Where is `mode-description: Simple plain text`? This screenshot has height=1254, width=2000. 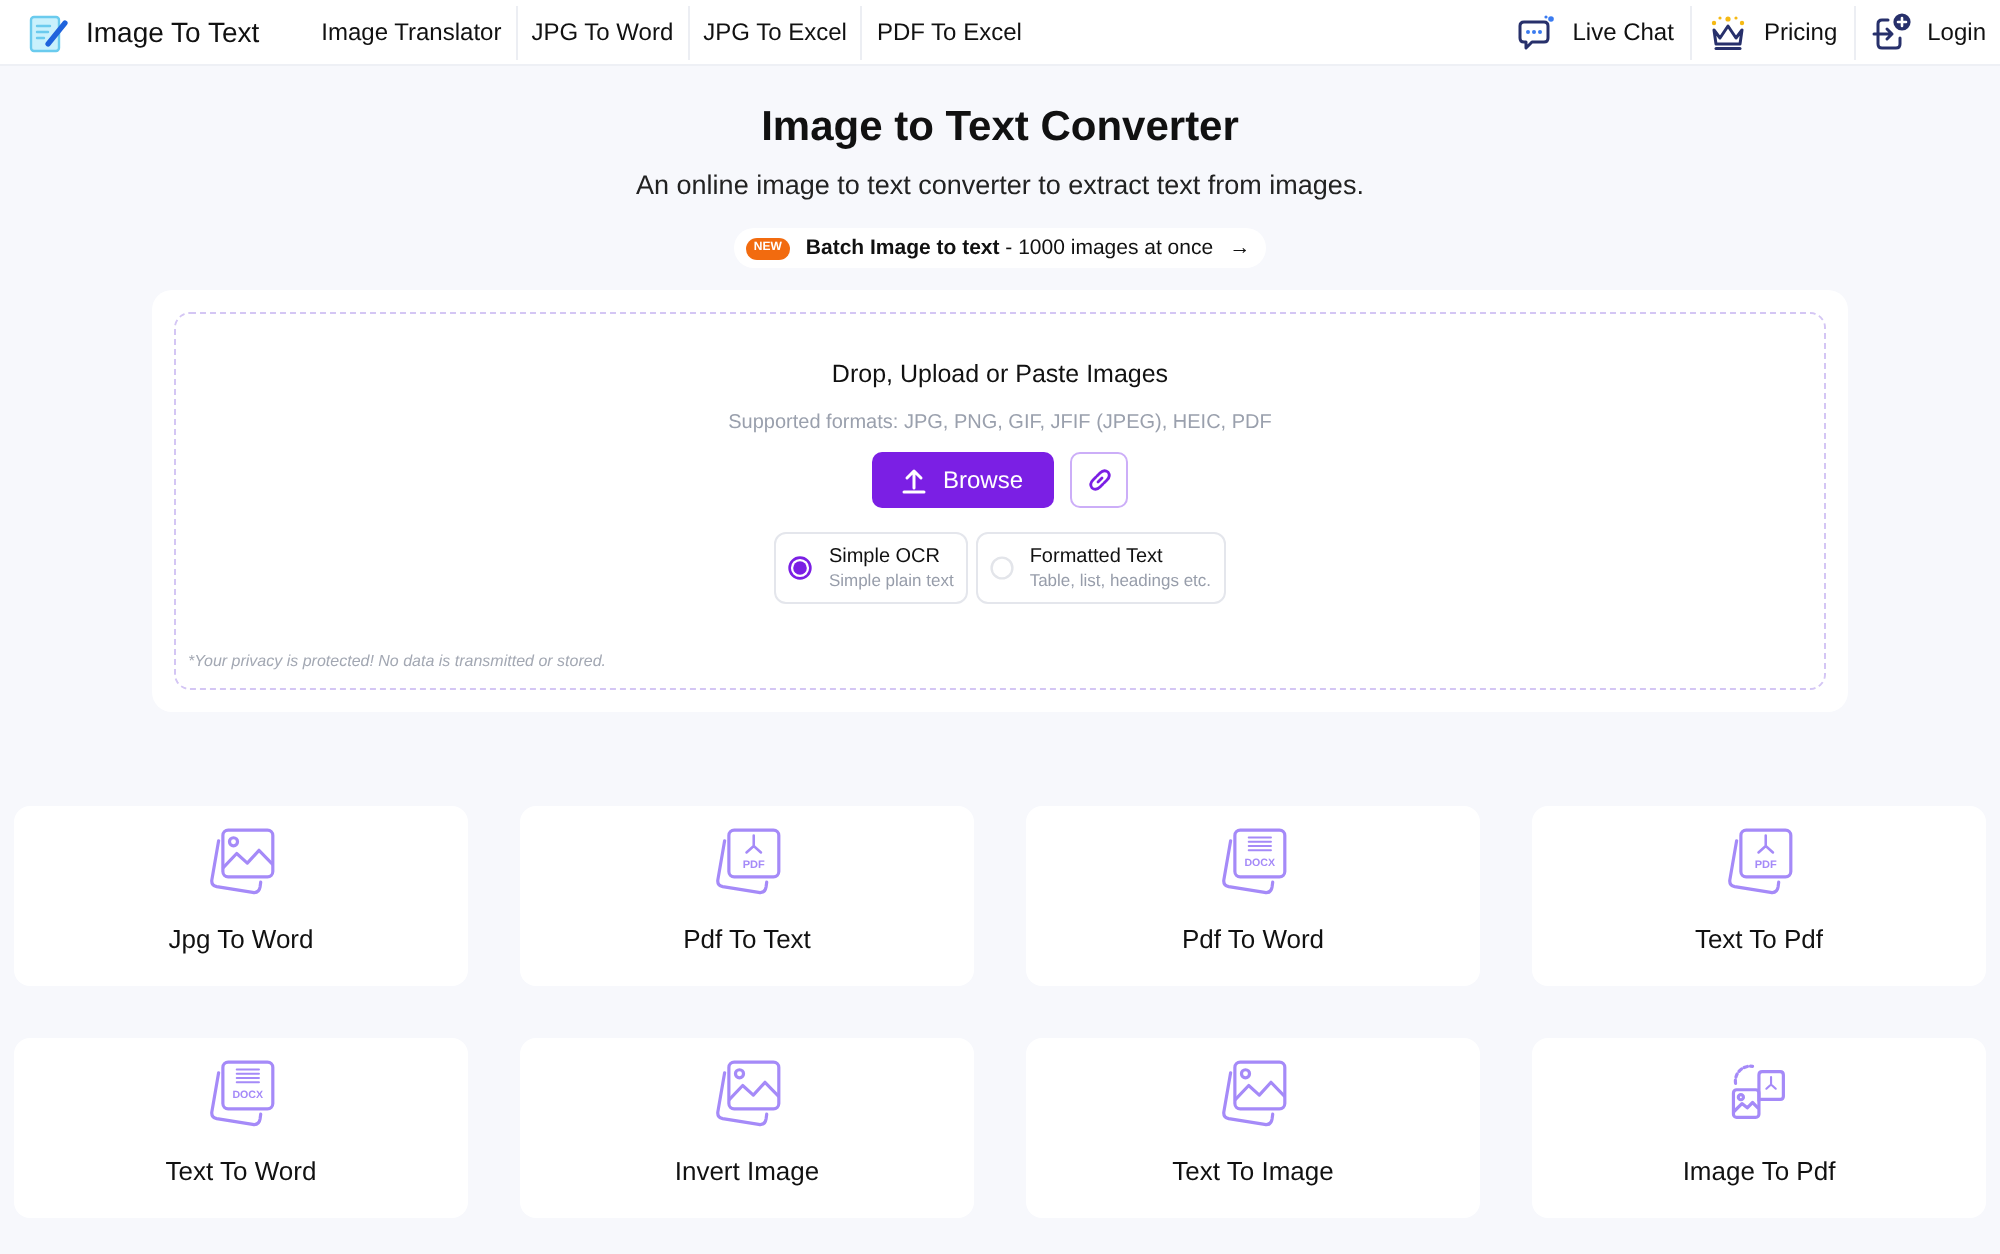 mode-description: Simple plain text is located at coordinates (891, 580).